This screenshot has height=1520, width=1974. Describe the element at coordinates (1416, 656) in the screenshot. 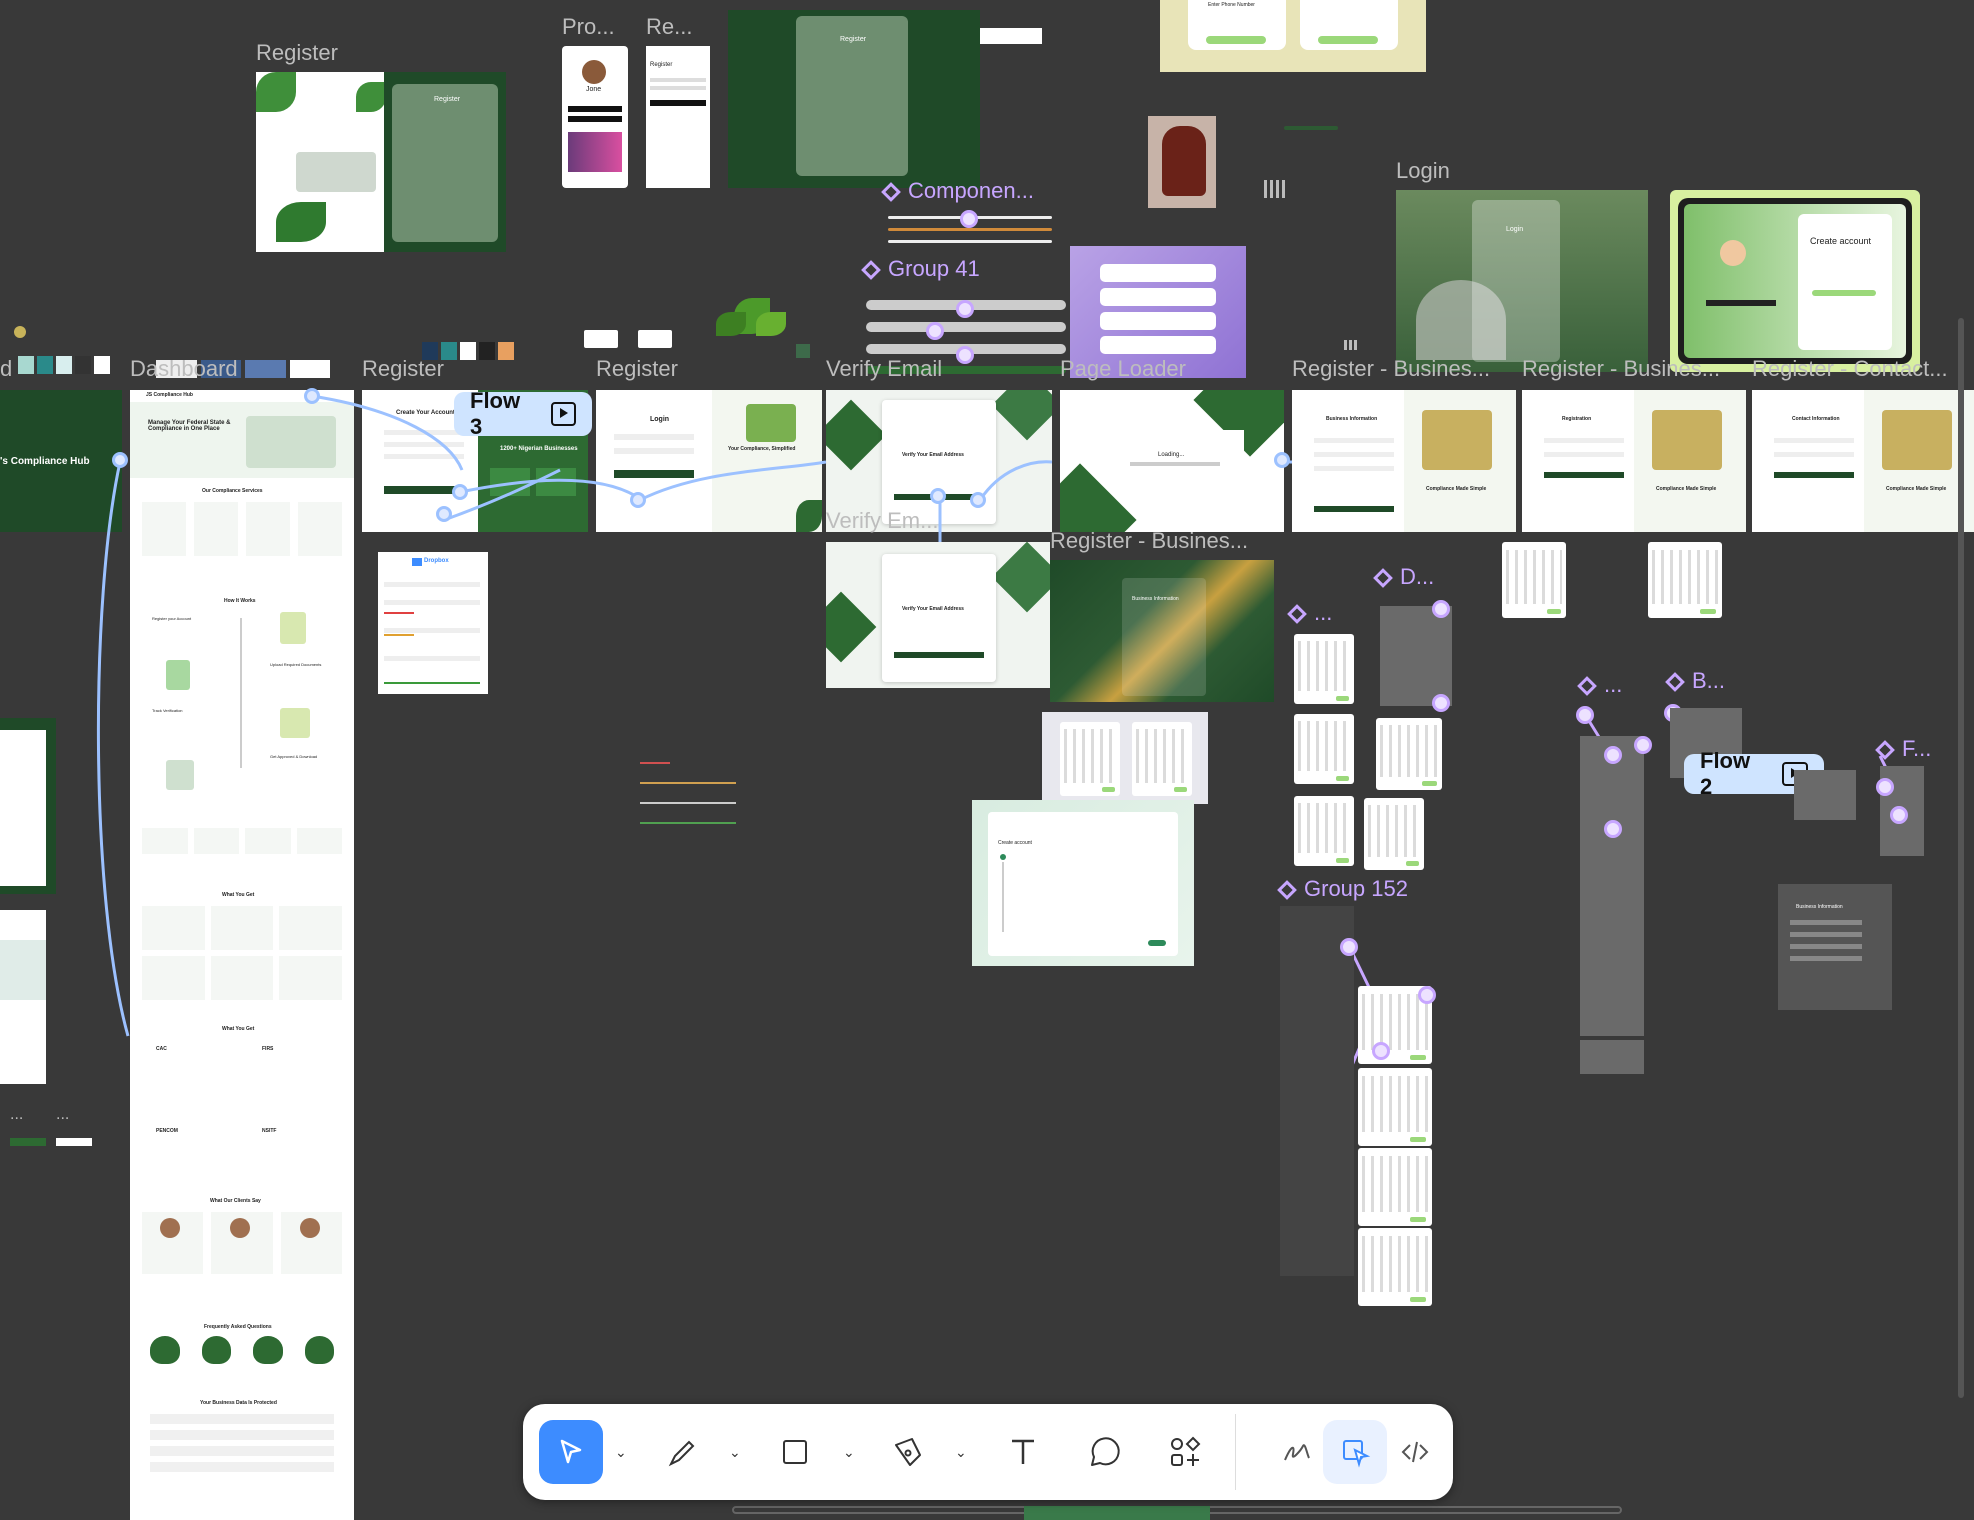

I see `d-component-block` at that location.